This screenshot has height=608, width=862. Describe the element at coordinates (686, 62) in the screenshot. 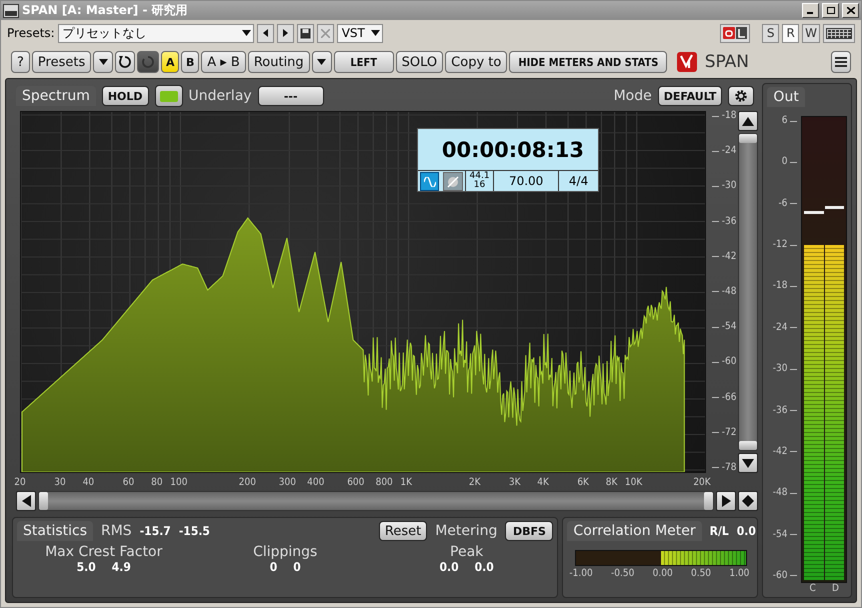

I see `logo-icon` at that location.